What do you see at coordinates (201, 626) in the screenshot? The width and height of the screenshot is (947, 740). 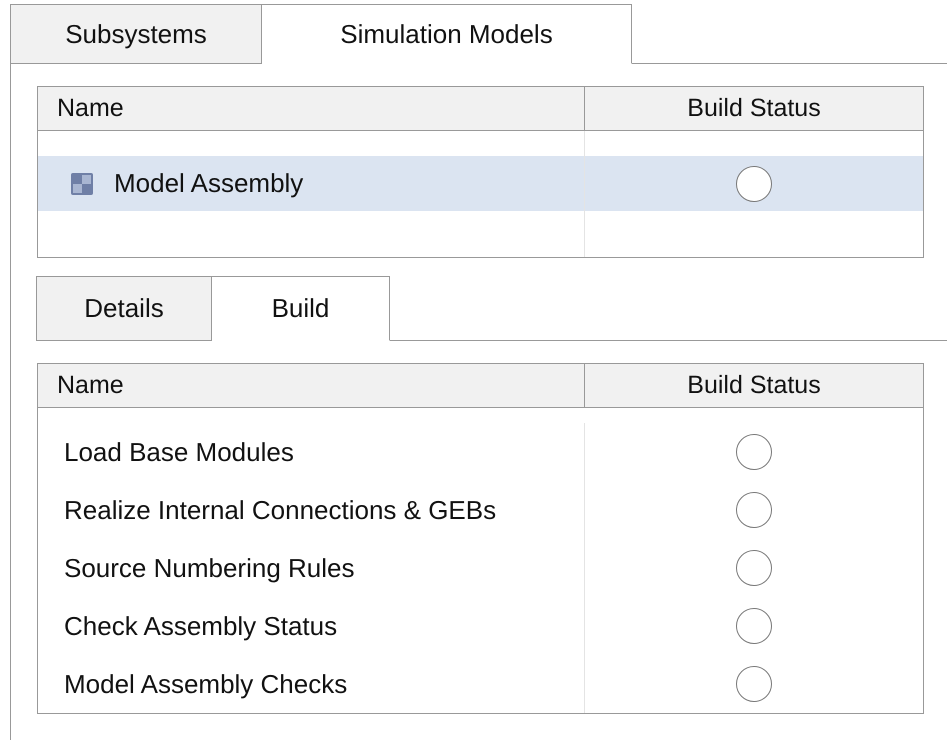 I see `table-cell: Check Assembly Status` at bounding box center [201, 626].